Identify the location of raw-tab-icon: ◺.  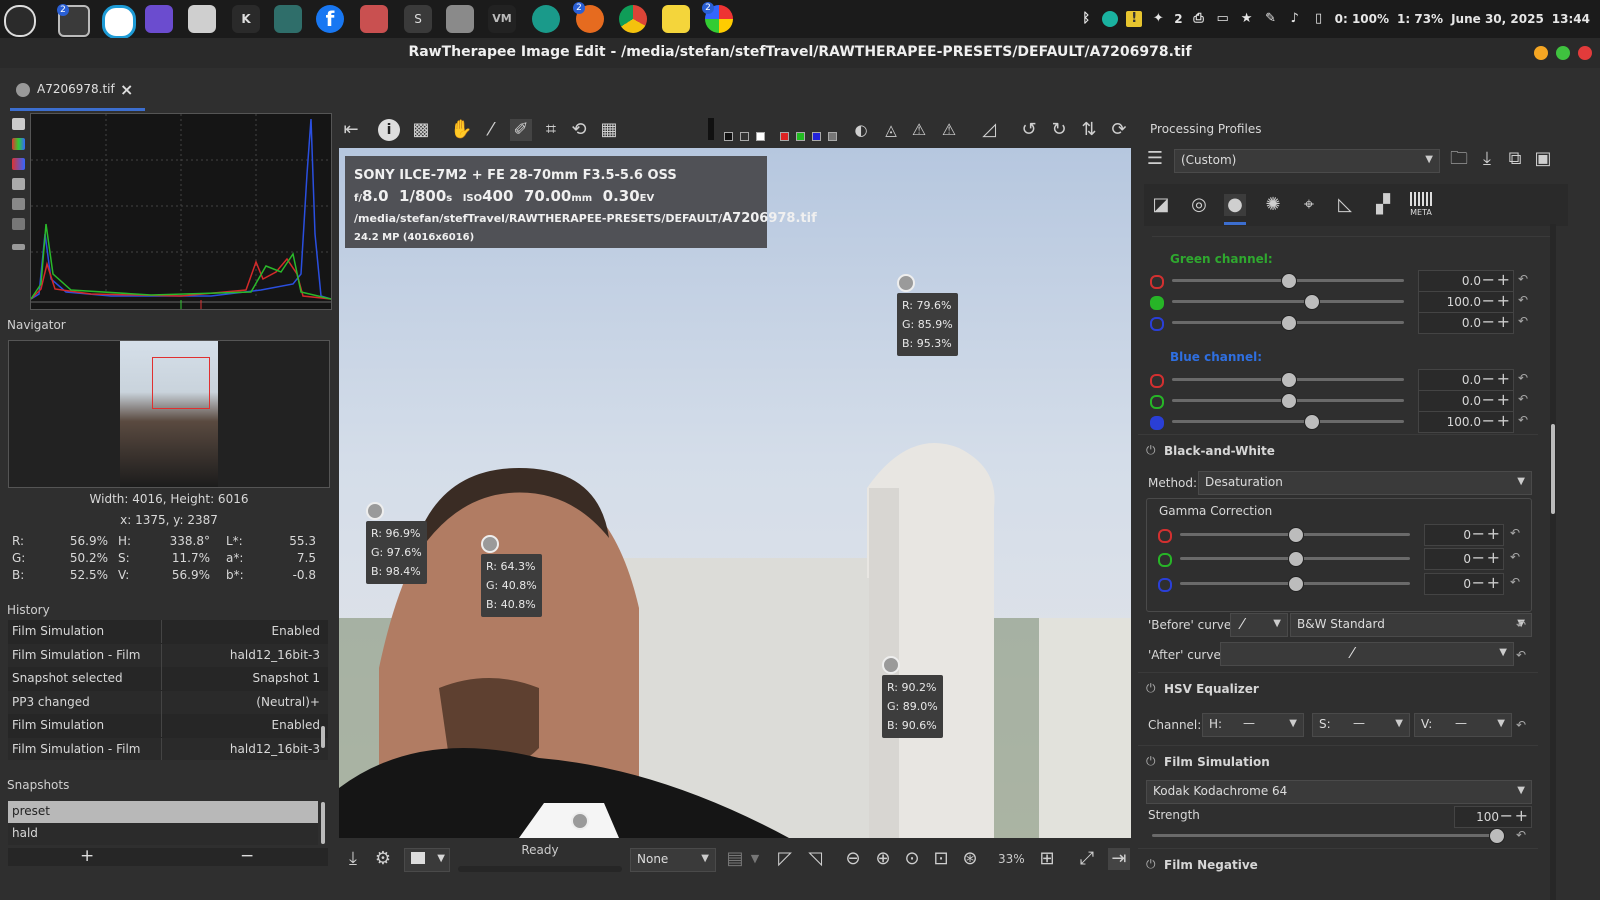
(1345, 205).